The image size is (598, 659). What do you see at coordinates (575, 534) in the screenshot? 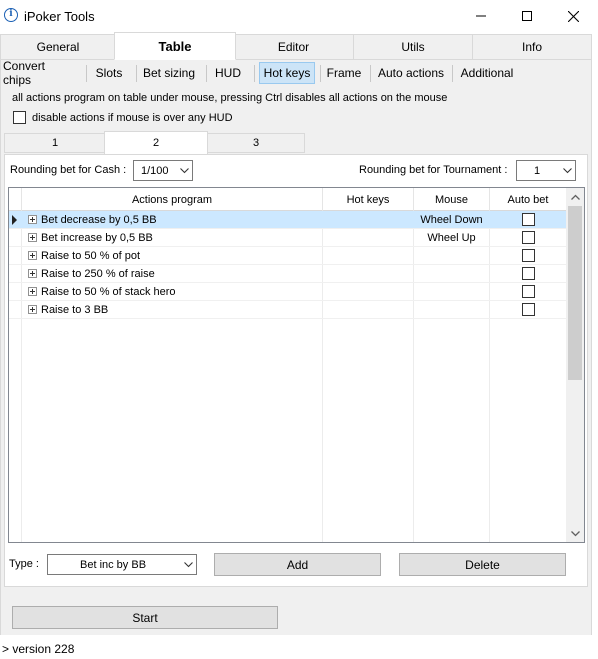
I see `scroll-down-icon` at bounding box center [575, 534].